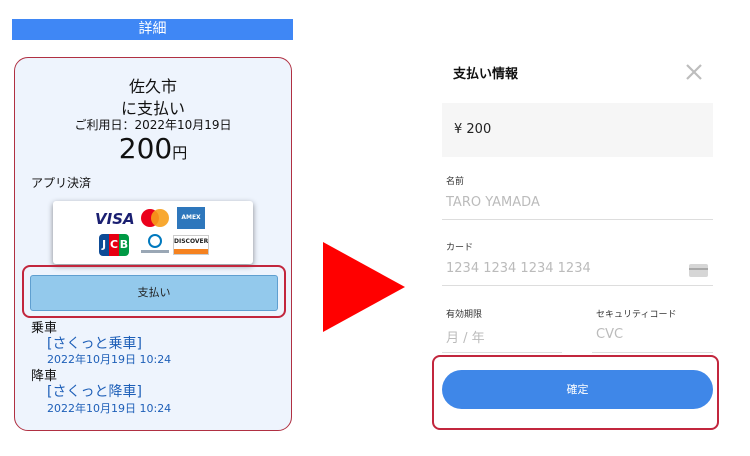 This screenshot has width=750, height=456. Describe the element at coordinates (652, 352) in the screenshot. I see `cvc-underline` at that location.